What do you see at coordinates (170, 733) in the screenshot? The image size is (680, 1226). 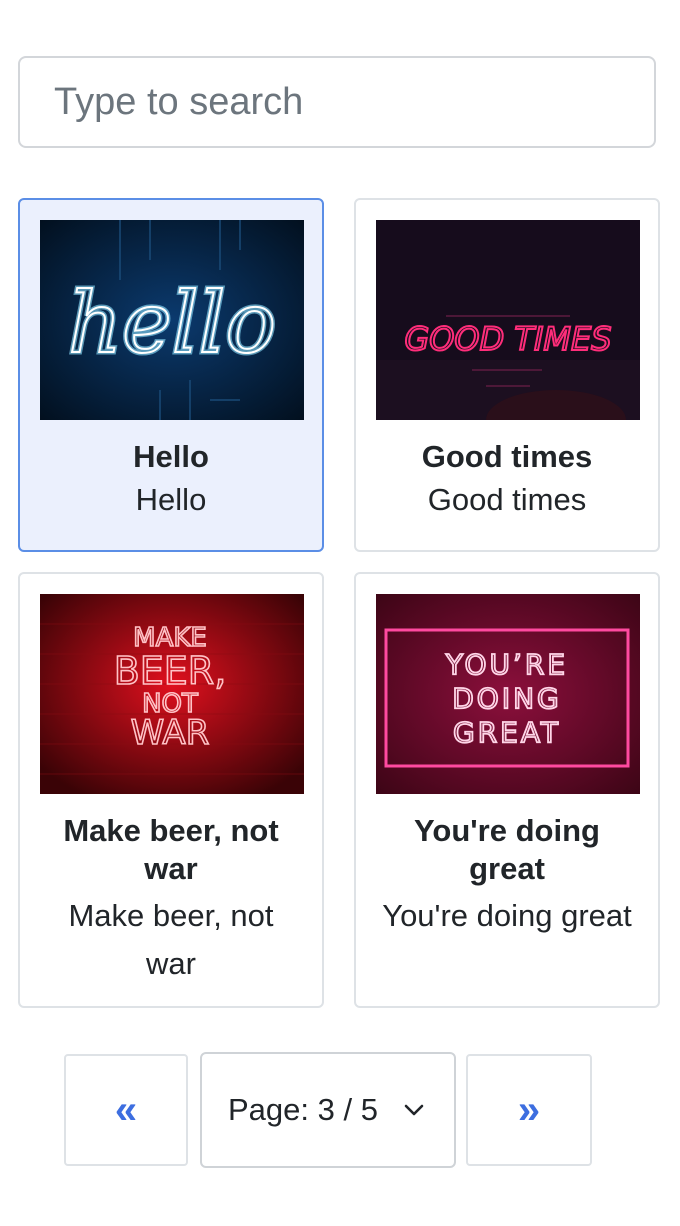 I see `svg-text: WAR` at bounding box center [170, 733].